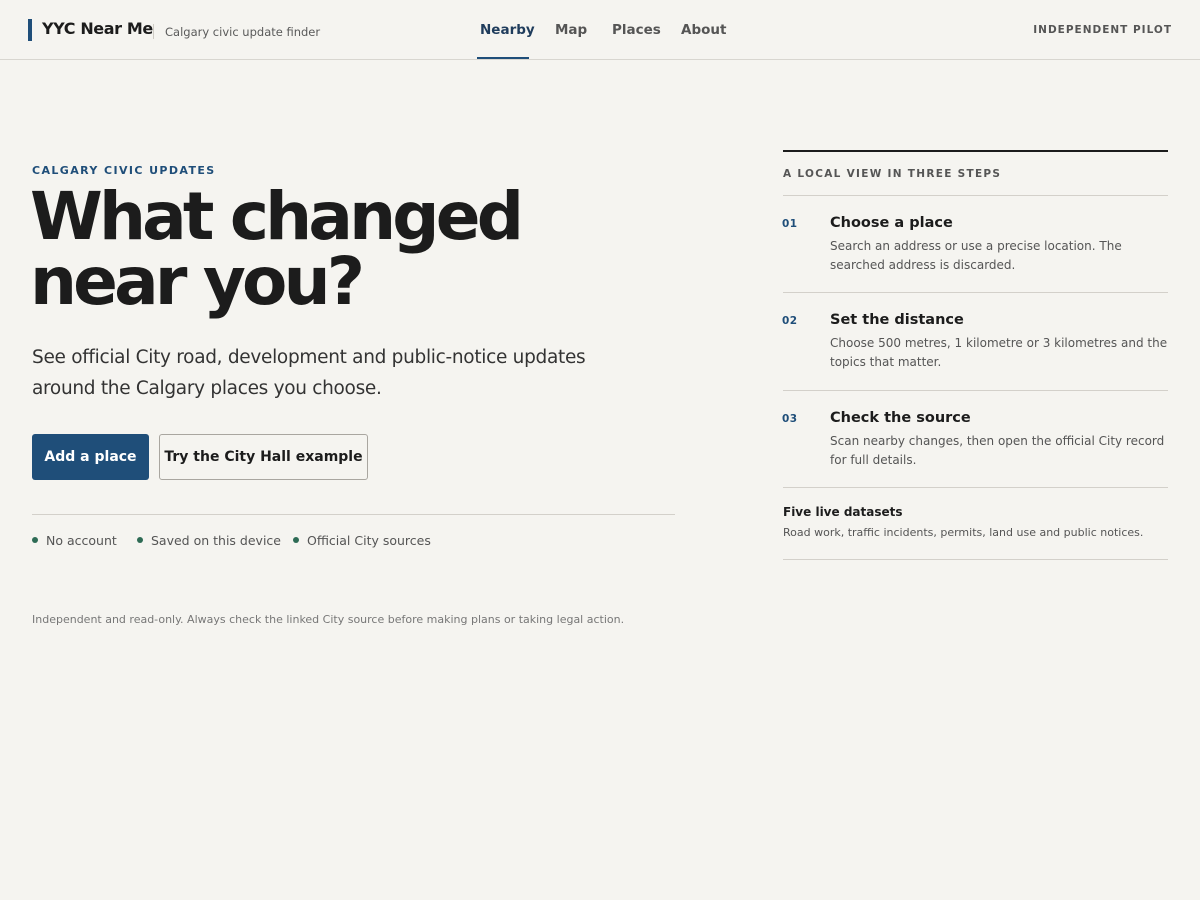 The height and width of the screenshot is (900, 1200). I want to click on nav-nearby: Nearby, so click(507, 30).